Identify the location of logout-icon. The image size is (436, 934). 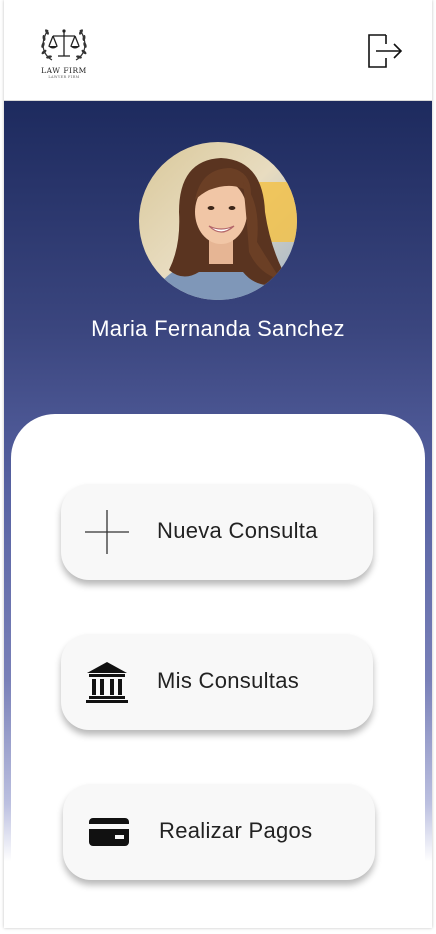
(385, 51).